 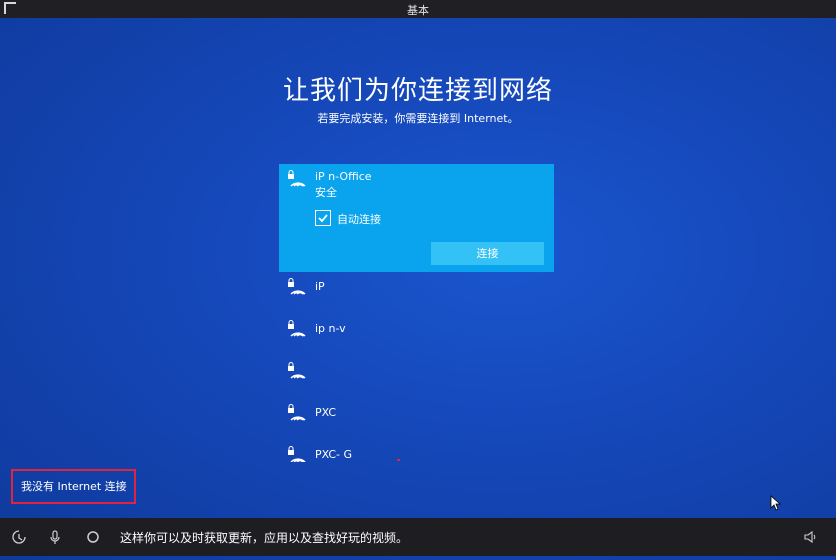 I want to click on taskbar: 这样你可以及时获取更新，应用以及查找好玩的视频。, so click(x=418, y=537).